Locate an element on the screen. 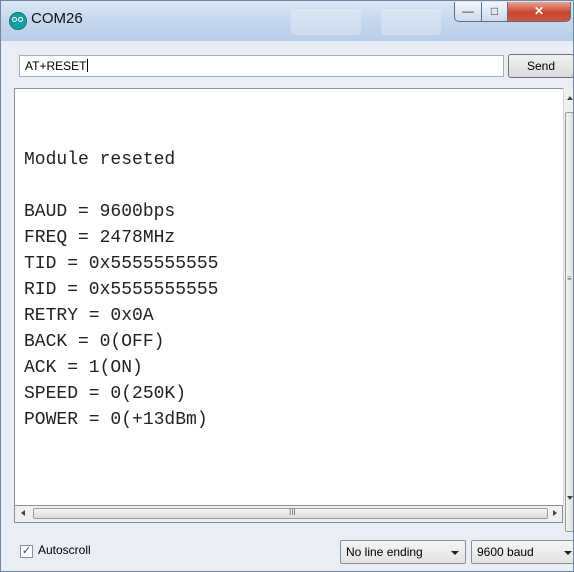 The width and height of the screenshot is (574, 572). close-button: ✕ is located at coordinates (539, 12).